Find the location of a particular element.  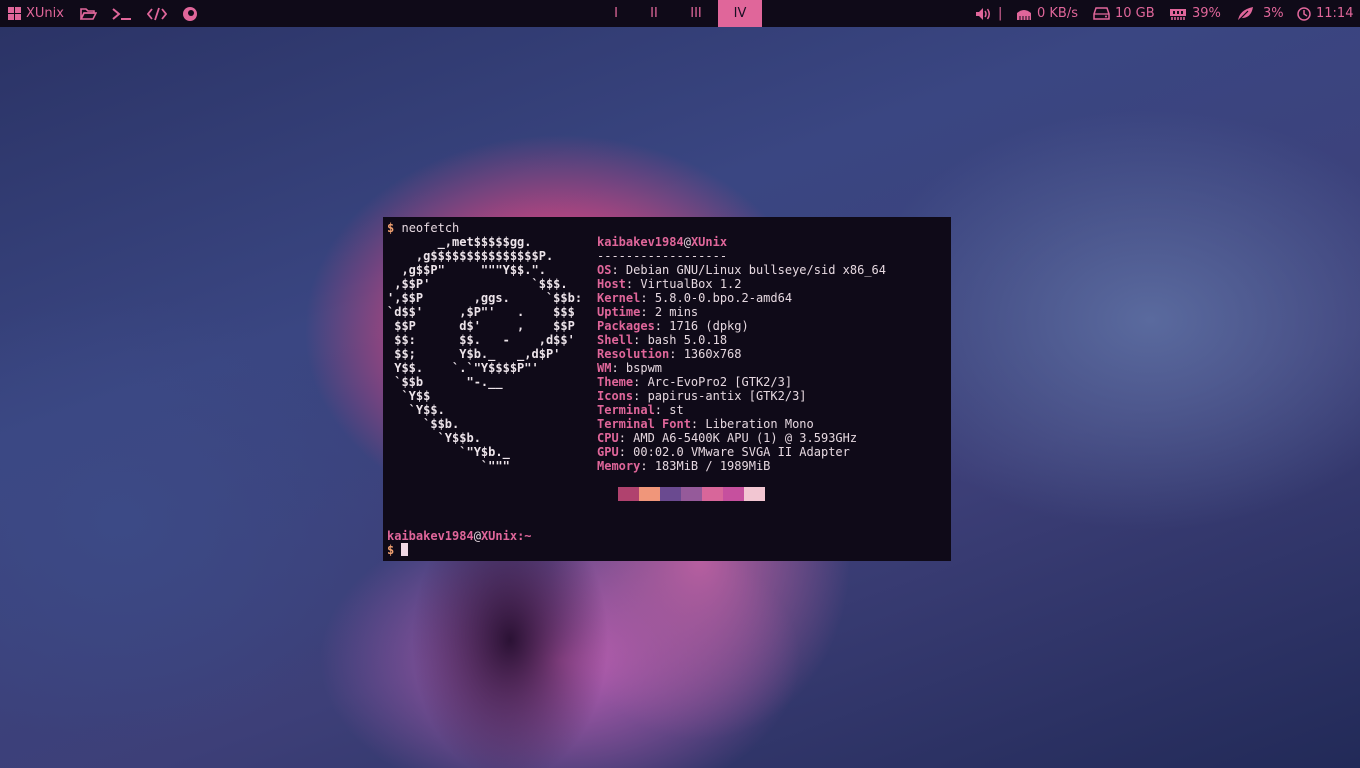

ascii-line: ,g$$P" """Y$$.". is located at coordinates (466, 270).